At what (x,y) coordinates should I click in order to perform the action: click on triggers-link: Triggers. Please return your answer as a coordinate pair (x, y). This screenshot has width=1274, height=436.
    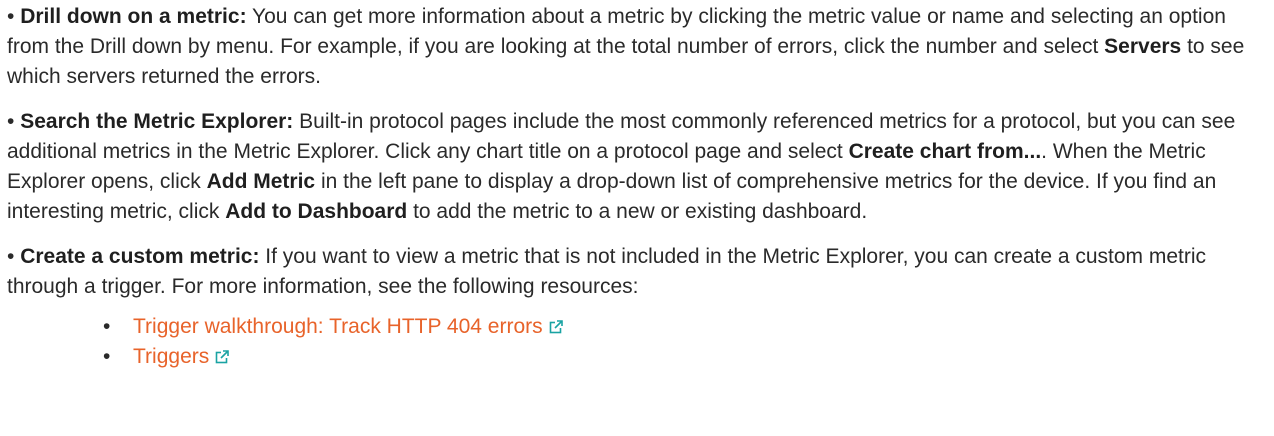
    Looking at the image, I should click on (181, 356).